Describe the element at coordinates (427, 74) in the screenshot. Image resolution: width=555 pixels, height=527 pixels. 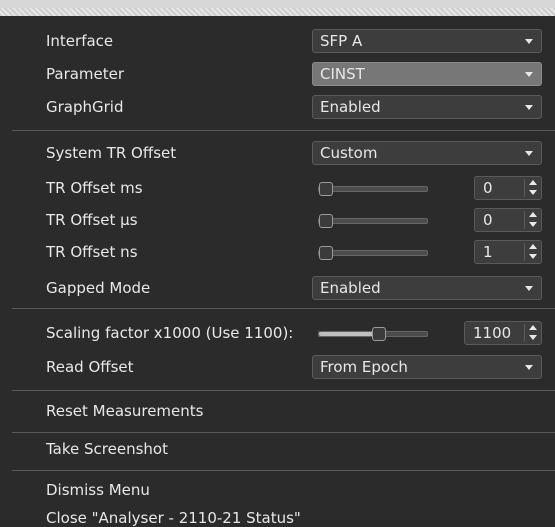
I see `parameter-dropdown: CINST` at that location.